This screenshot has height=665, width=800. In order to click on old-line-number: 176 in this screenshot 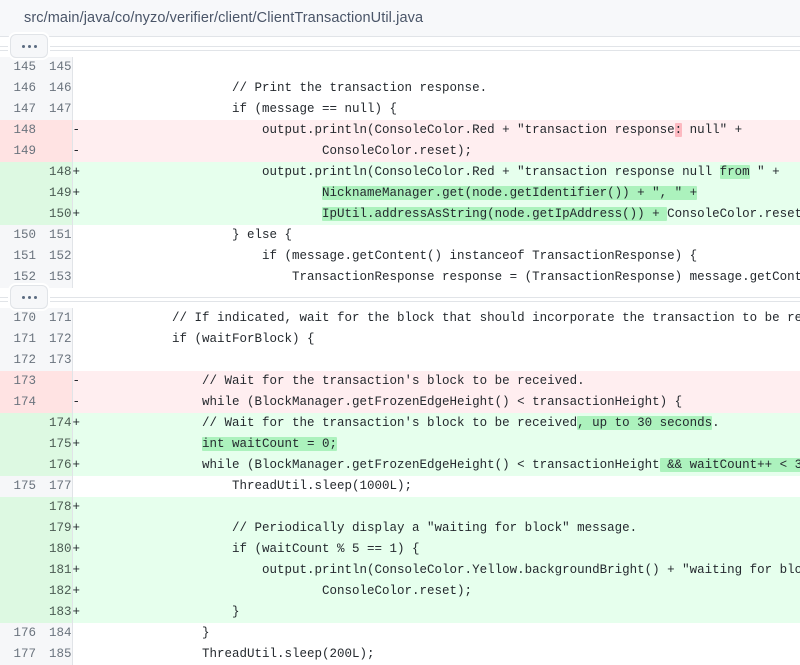, I will do `click(18, 633)`.